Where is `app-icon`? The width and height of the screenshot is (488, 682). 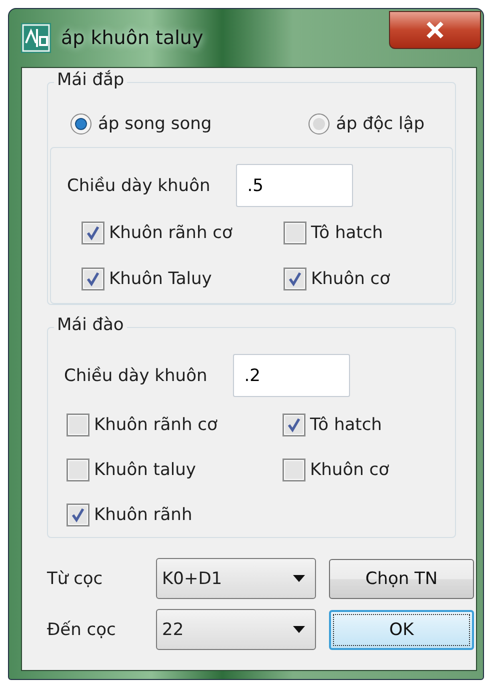
app-icon is located at coordinates (36, 38).